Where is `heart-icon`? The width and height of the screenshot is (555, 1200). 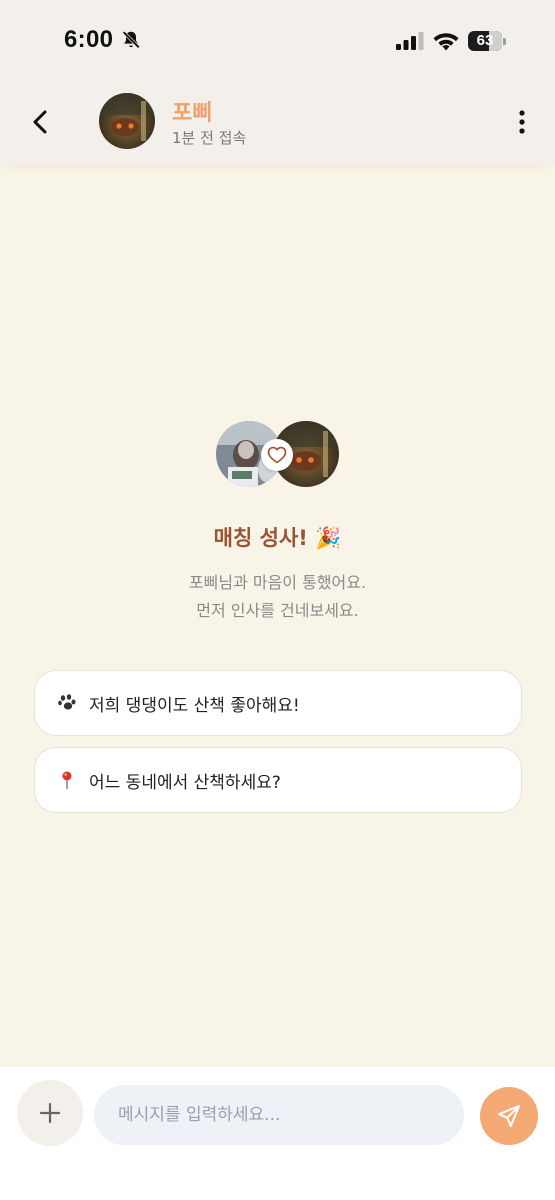 heart-icon is located at coordinates (277, 455).